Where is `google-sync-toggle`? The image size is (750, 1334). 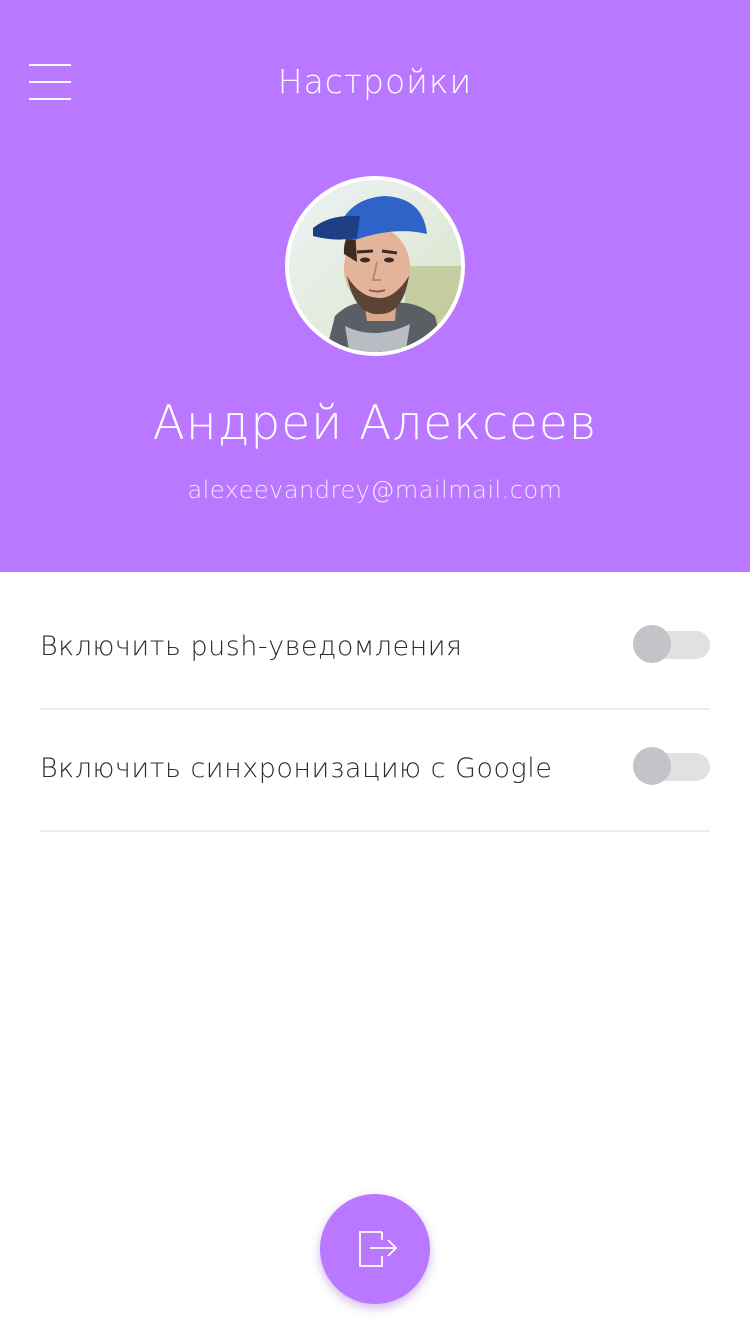 google-sync-toggle is located at coordinates (671, 766).